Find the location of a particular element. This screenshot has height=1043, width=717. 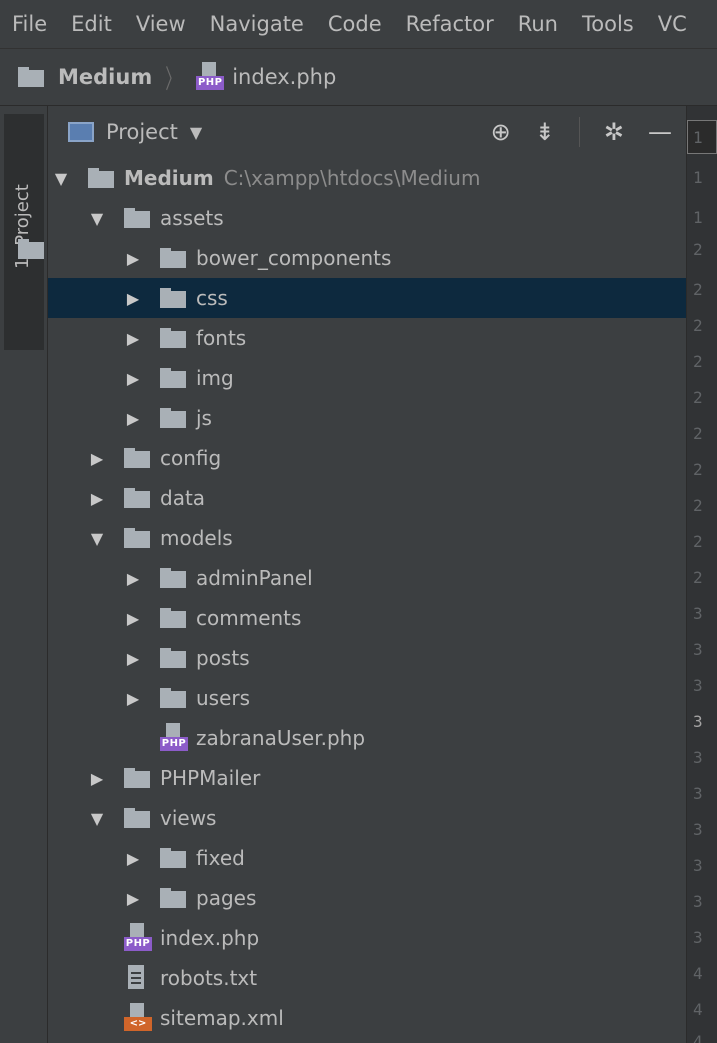

tree-root-name: Medium is located at coordinates (169, 178).